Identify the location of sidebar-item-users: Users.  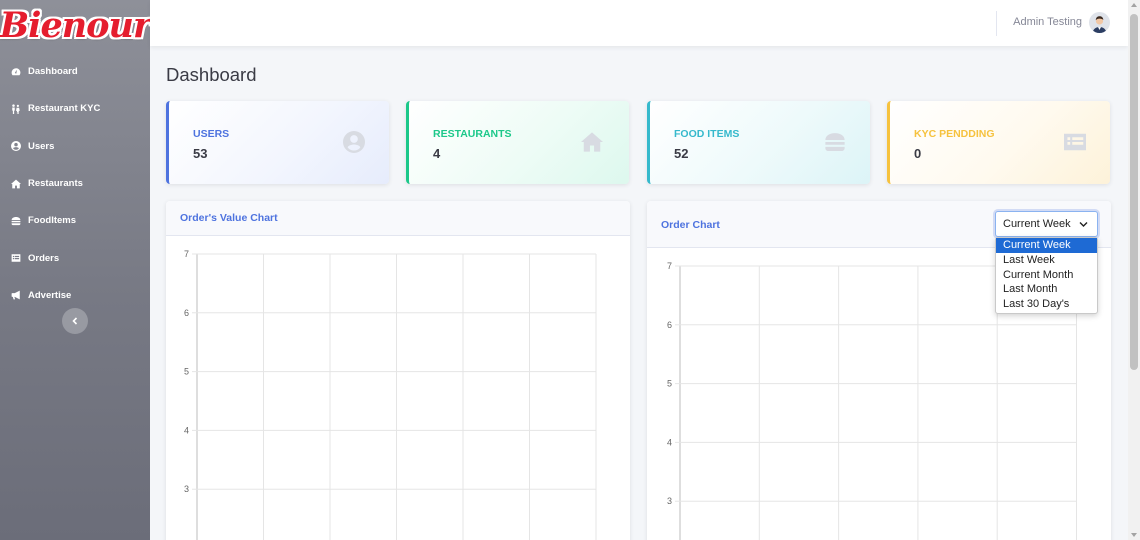
(75, 146).